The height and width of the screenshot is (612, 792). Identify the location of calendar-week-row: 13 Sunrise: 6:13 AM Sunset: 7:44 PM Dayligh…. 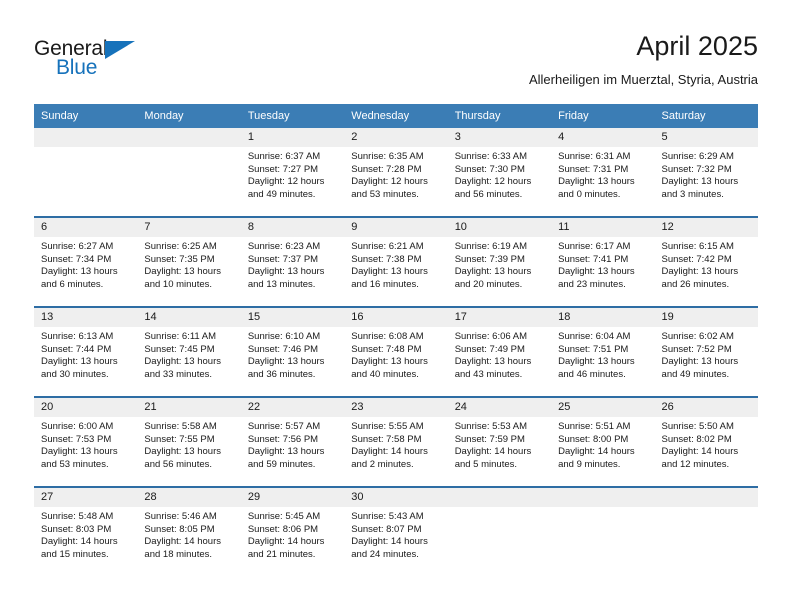
(396, 352).